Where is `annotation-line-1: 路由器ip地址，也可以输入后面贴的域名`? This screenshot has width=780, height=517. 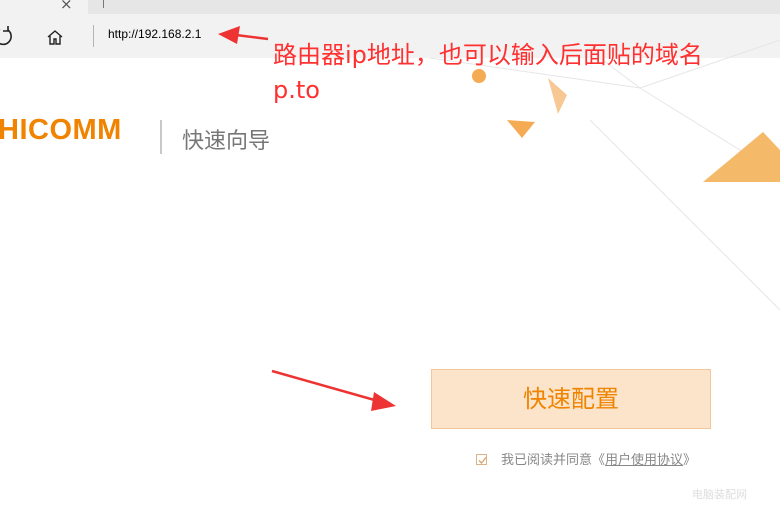
annotation-line-1: 路由器ip地址，也可以输入后面贴的域名 is located at coordinates (488, 55).